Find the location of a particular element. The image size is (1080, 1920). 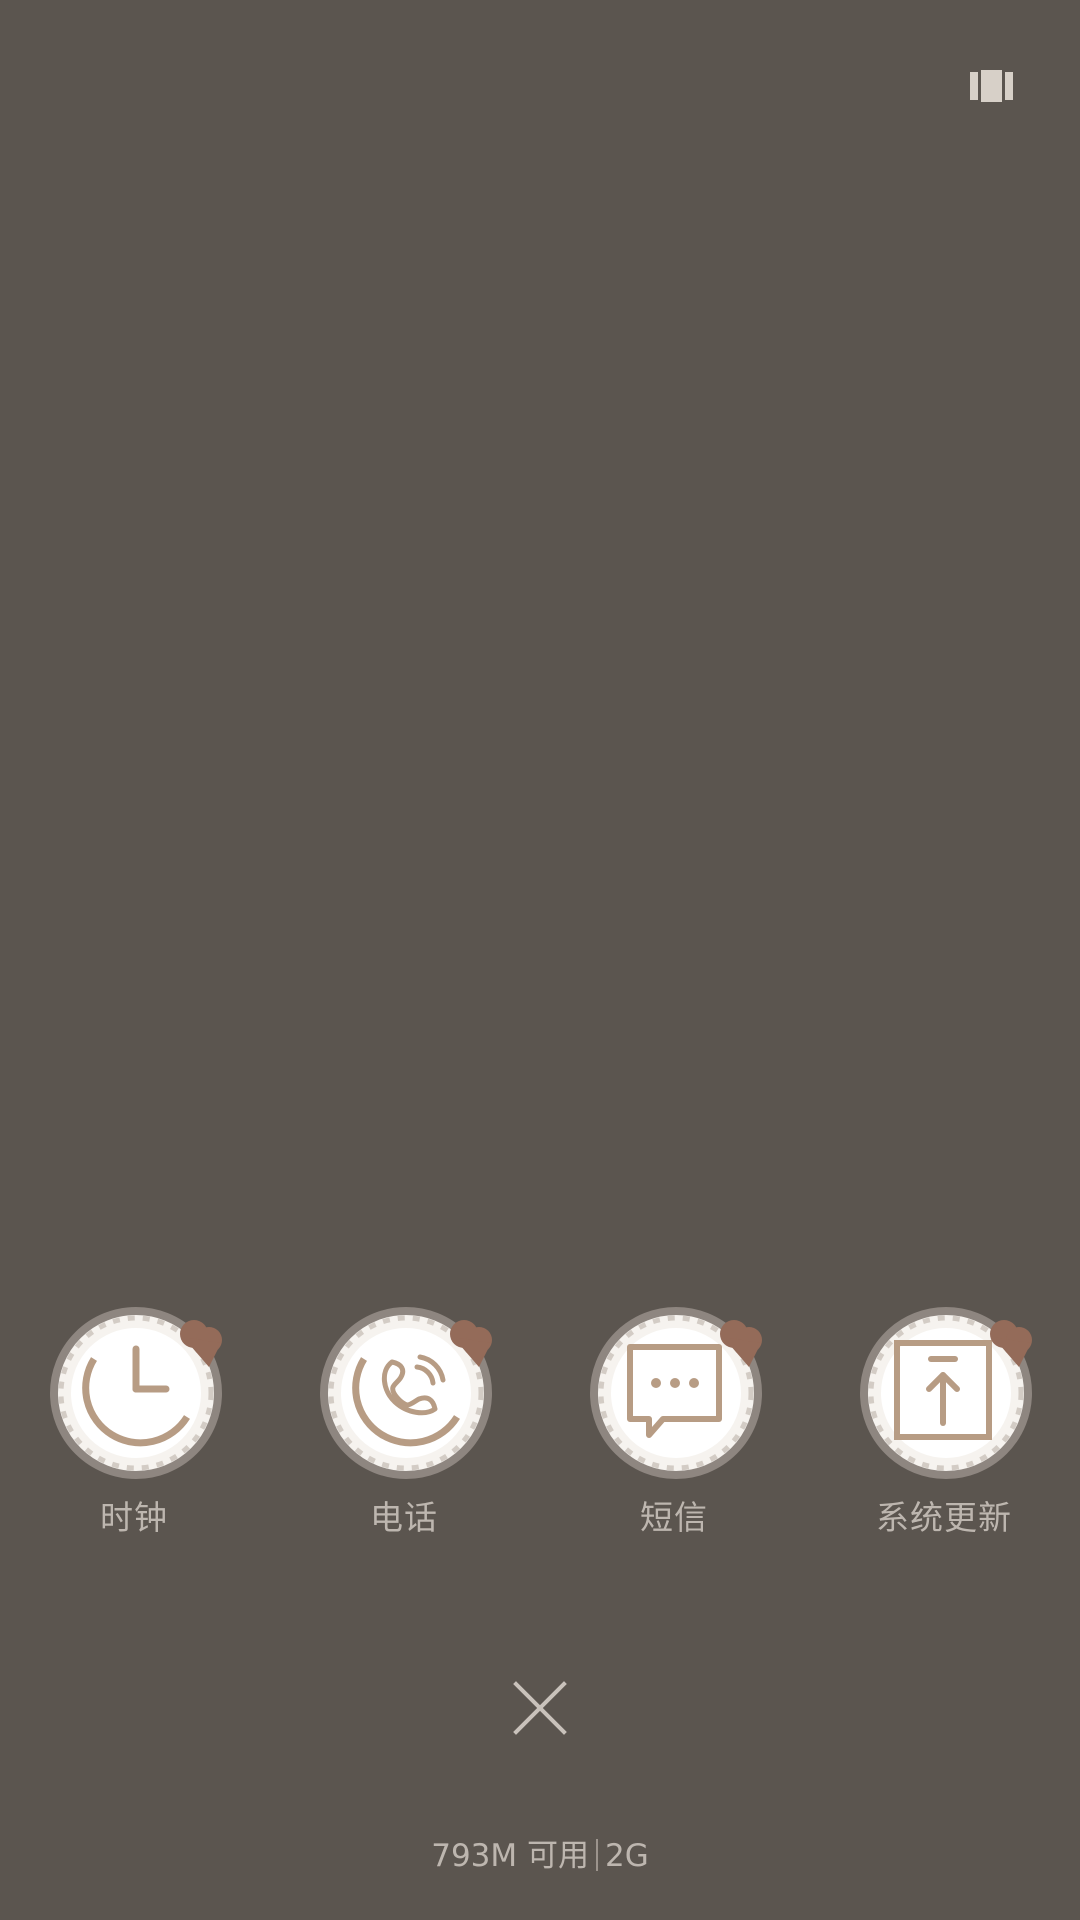

recent-app-system-update: 系统更新 is located at coordinates (934, 1425).